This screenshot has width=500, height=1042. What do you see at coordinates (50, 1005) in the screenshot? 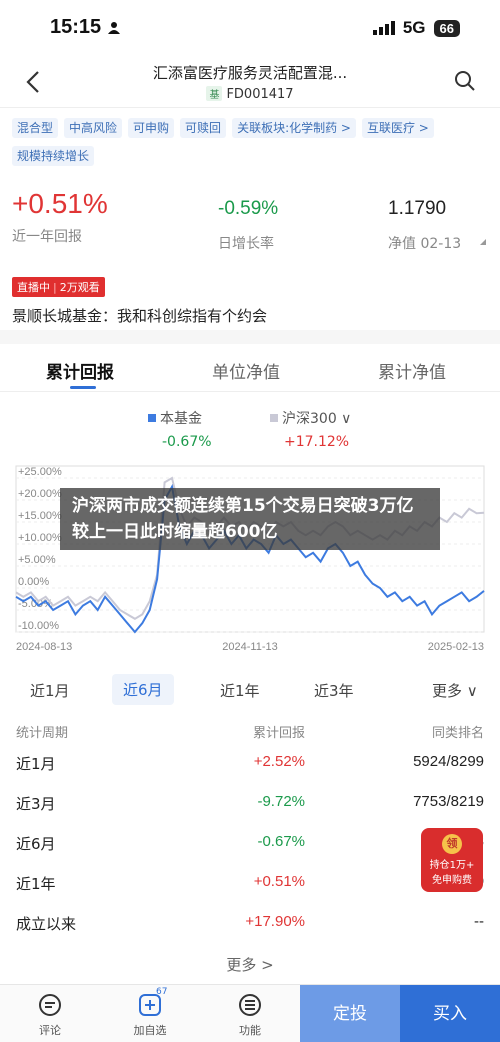
I see `comment-icon` at bounding box center [50, 1005].